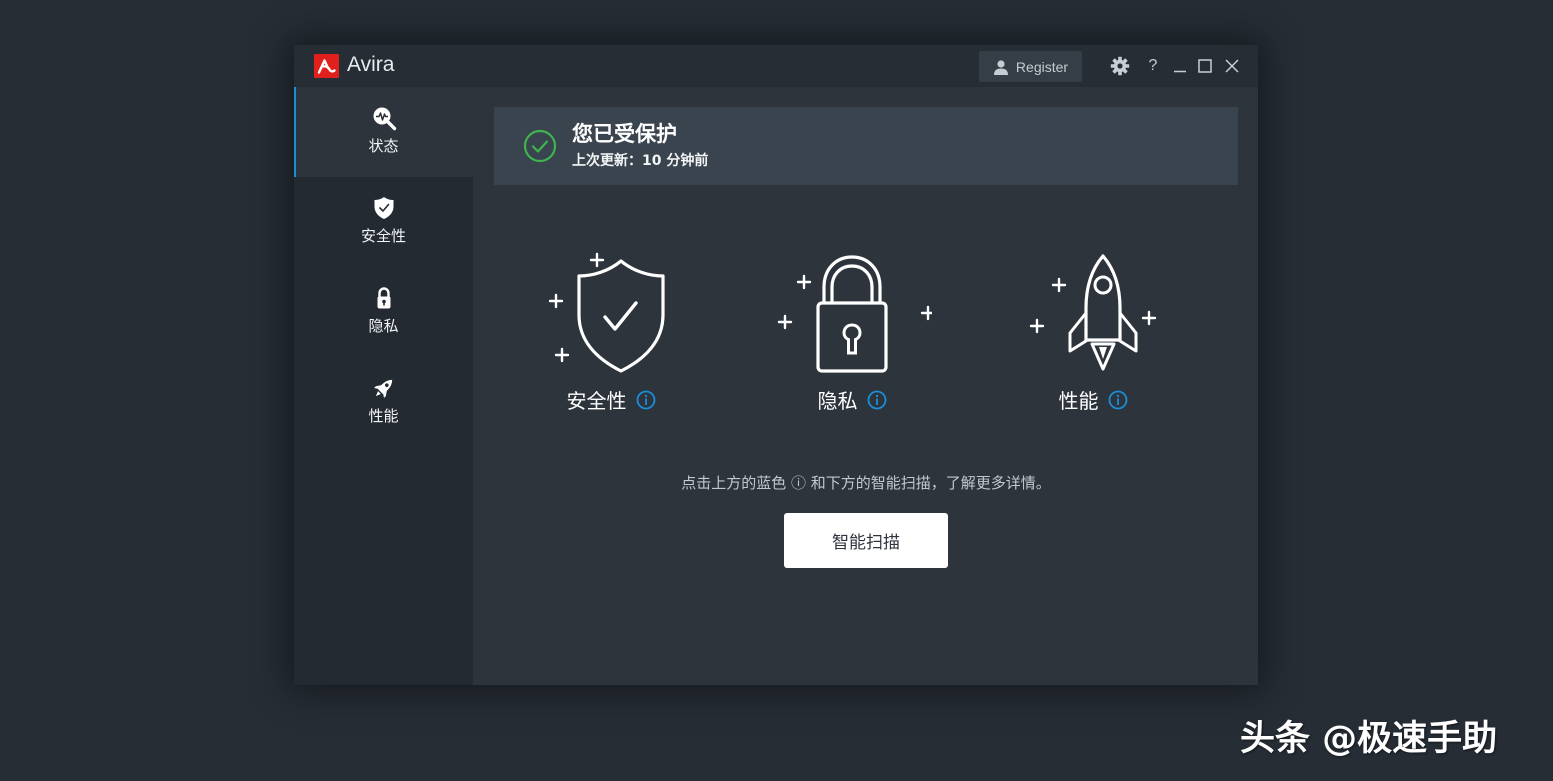  Describe the element at coordinates (854, 314) in the screenshot. I see `padlock-icon` at that location.